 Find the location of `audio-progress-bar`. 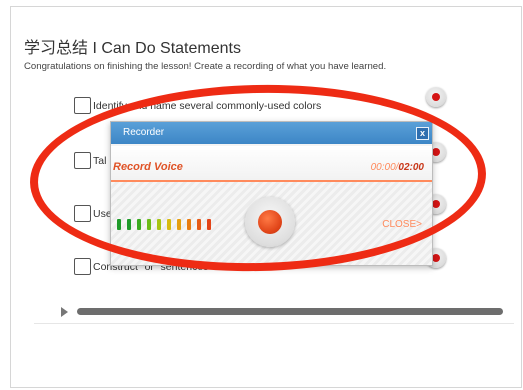

audio-progress-bar is located at coordinates (290, 311).